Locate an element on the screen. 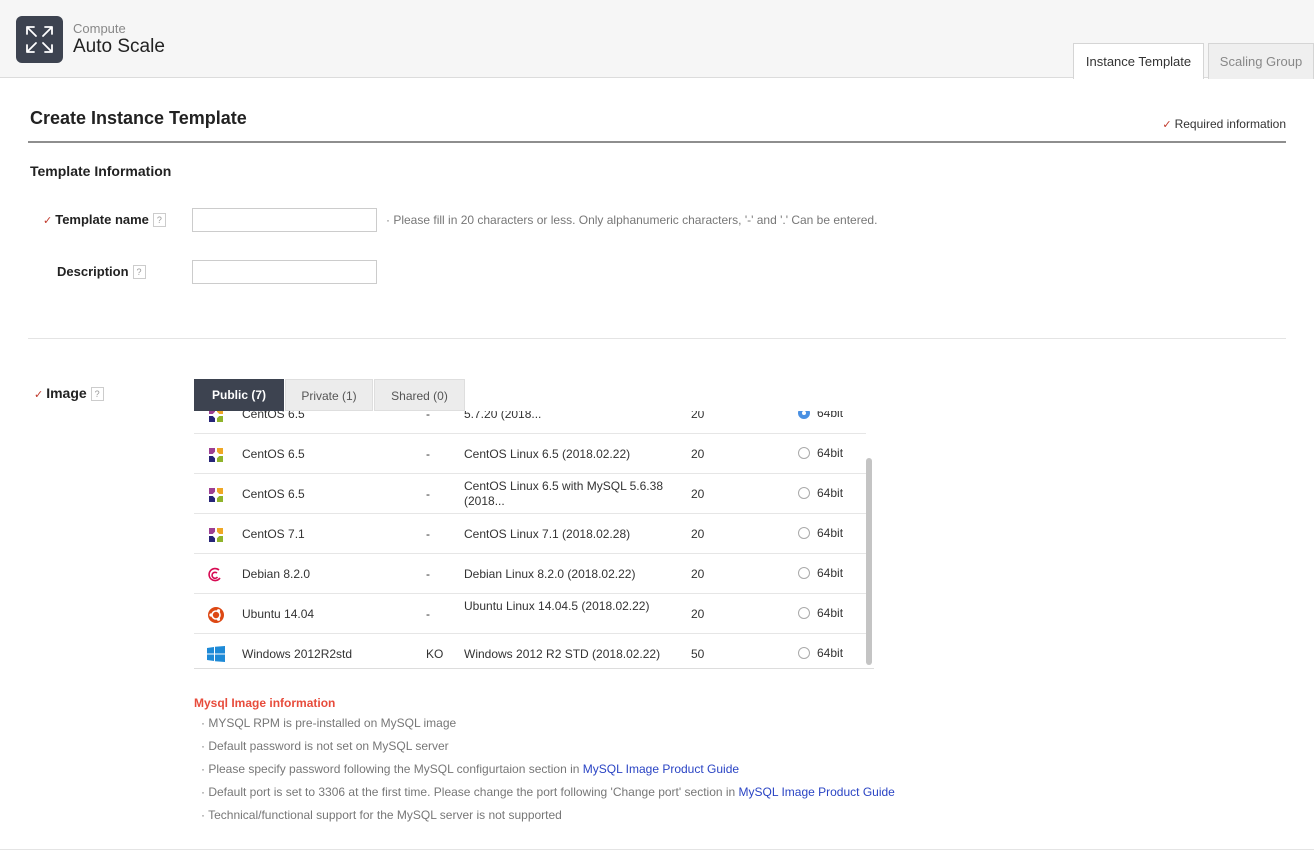 The height and width of the screenshot is (852, 1314). template-information-heading: Template Information is located at coordinates (101, 171).